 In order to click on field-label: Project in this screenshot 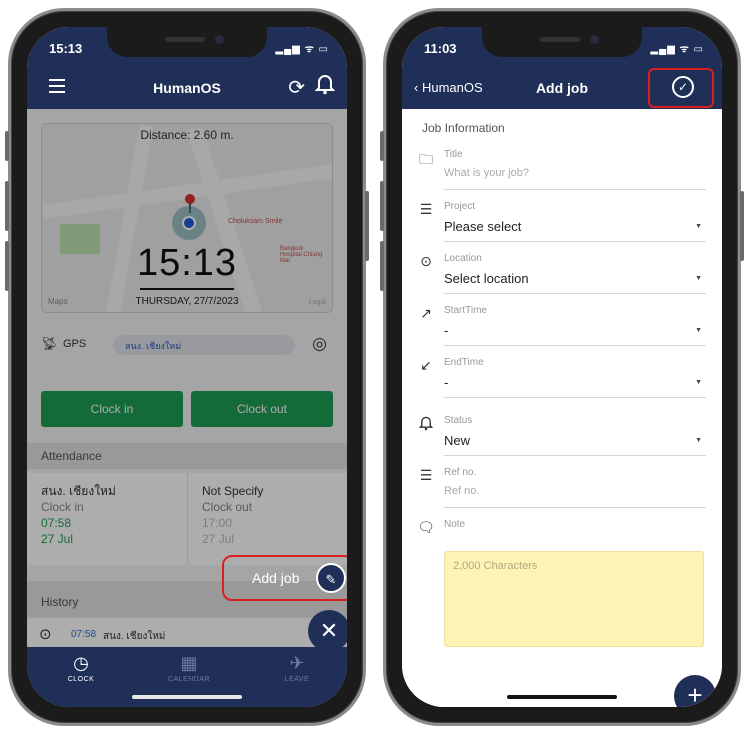, I will do `click(460, 206)`.